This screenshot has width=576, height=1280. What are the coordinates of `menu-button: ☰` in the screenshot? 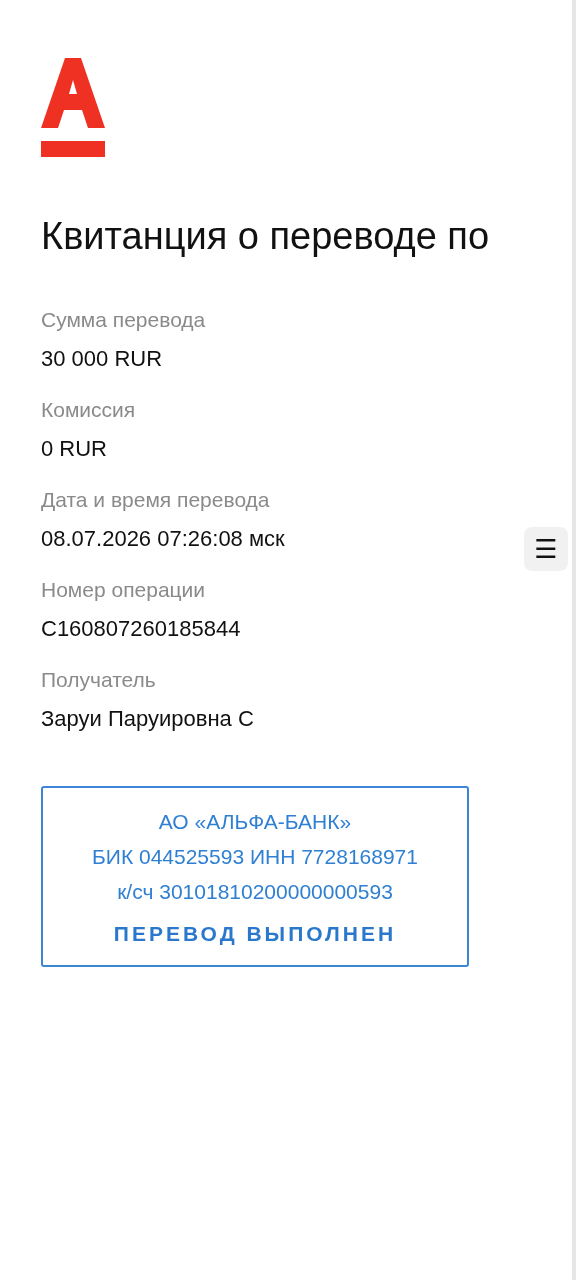 It's located at (546, 549).